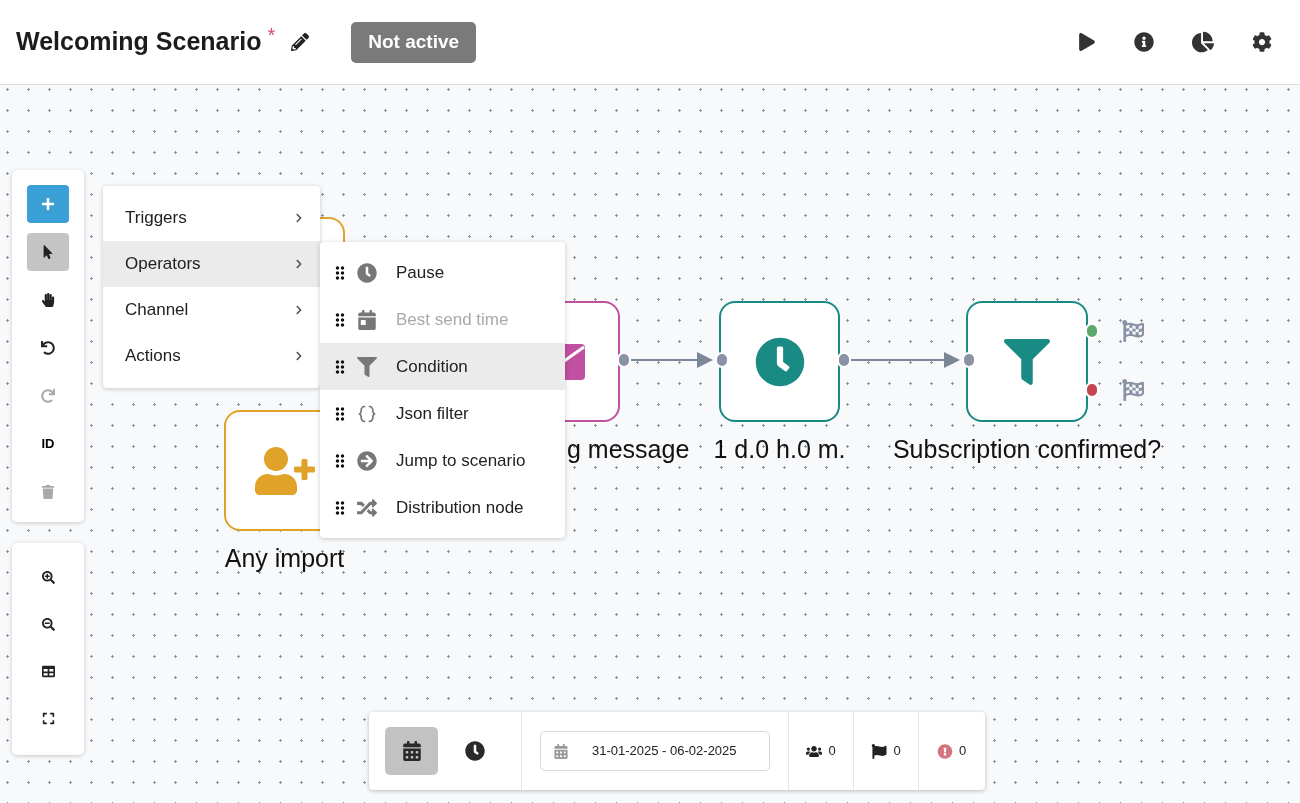 This screenshot has width=1300, height=803. I want to click on redo-icon, so click(48, 396).